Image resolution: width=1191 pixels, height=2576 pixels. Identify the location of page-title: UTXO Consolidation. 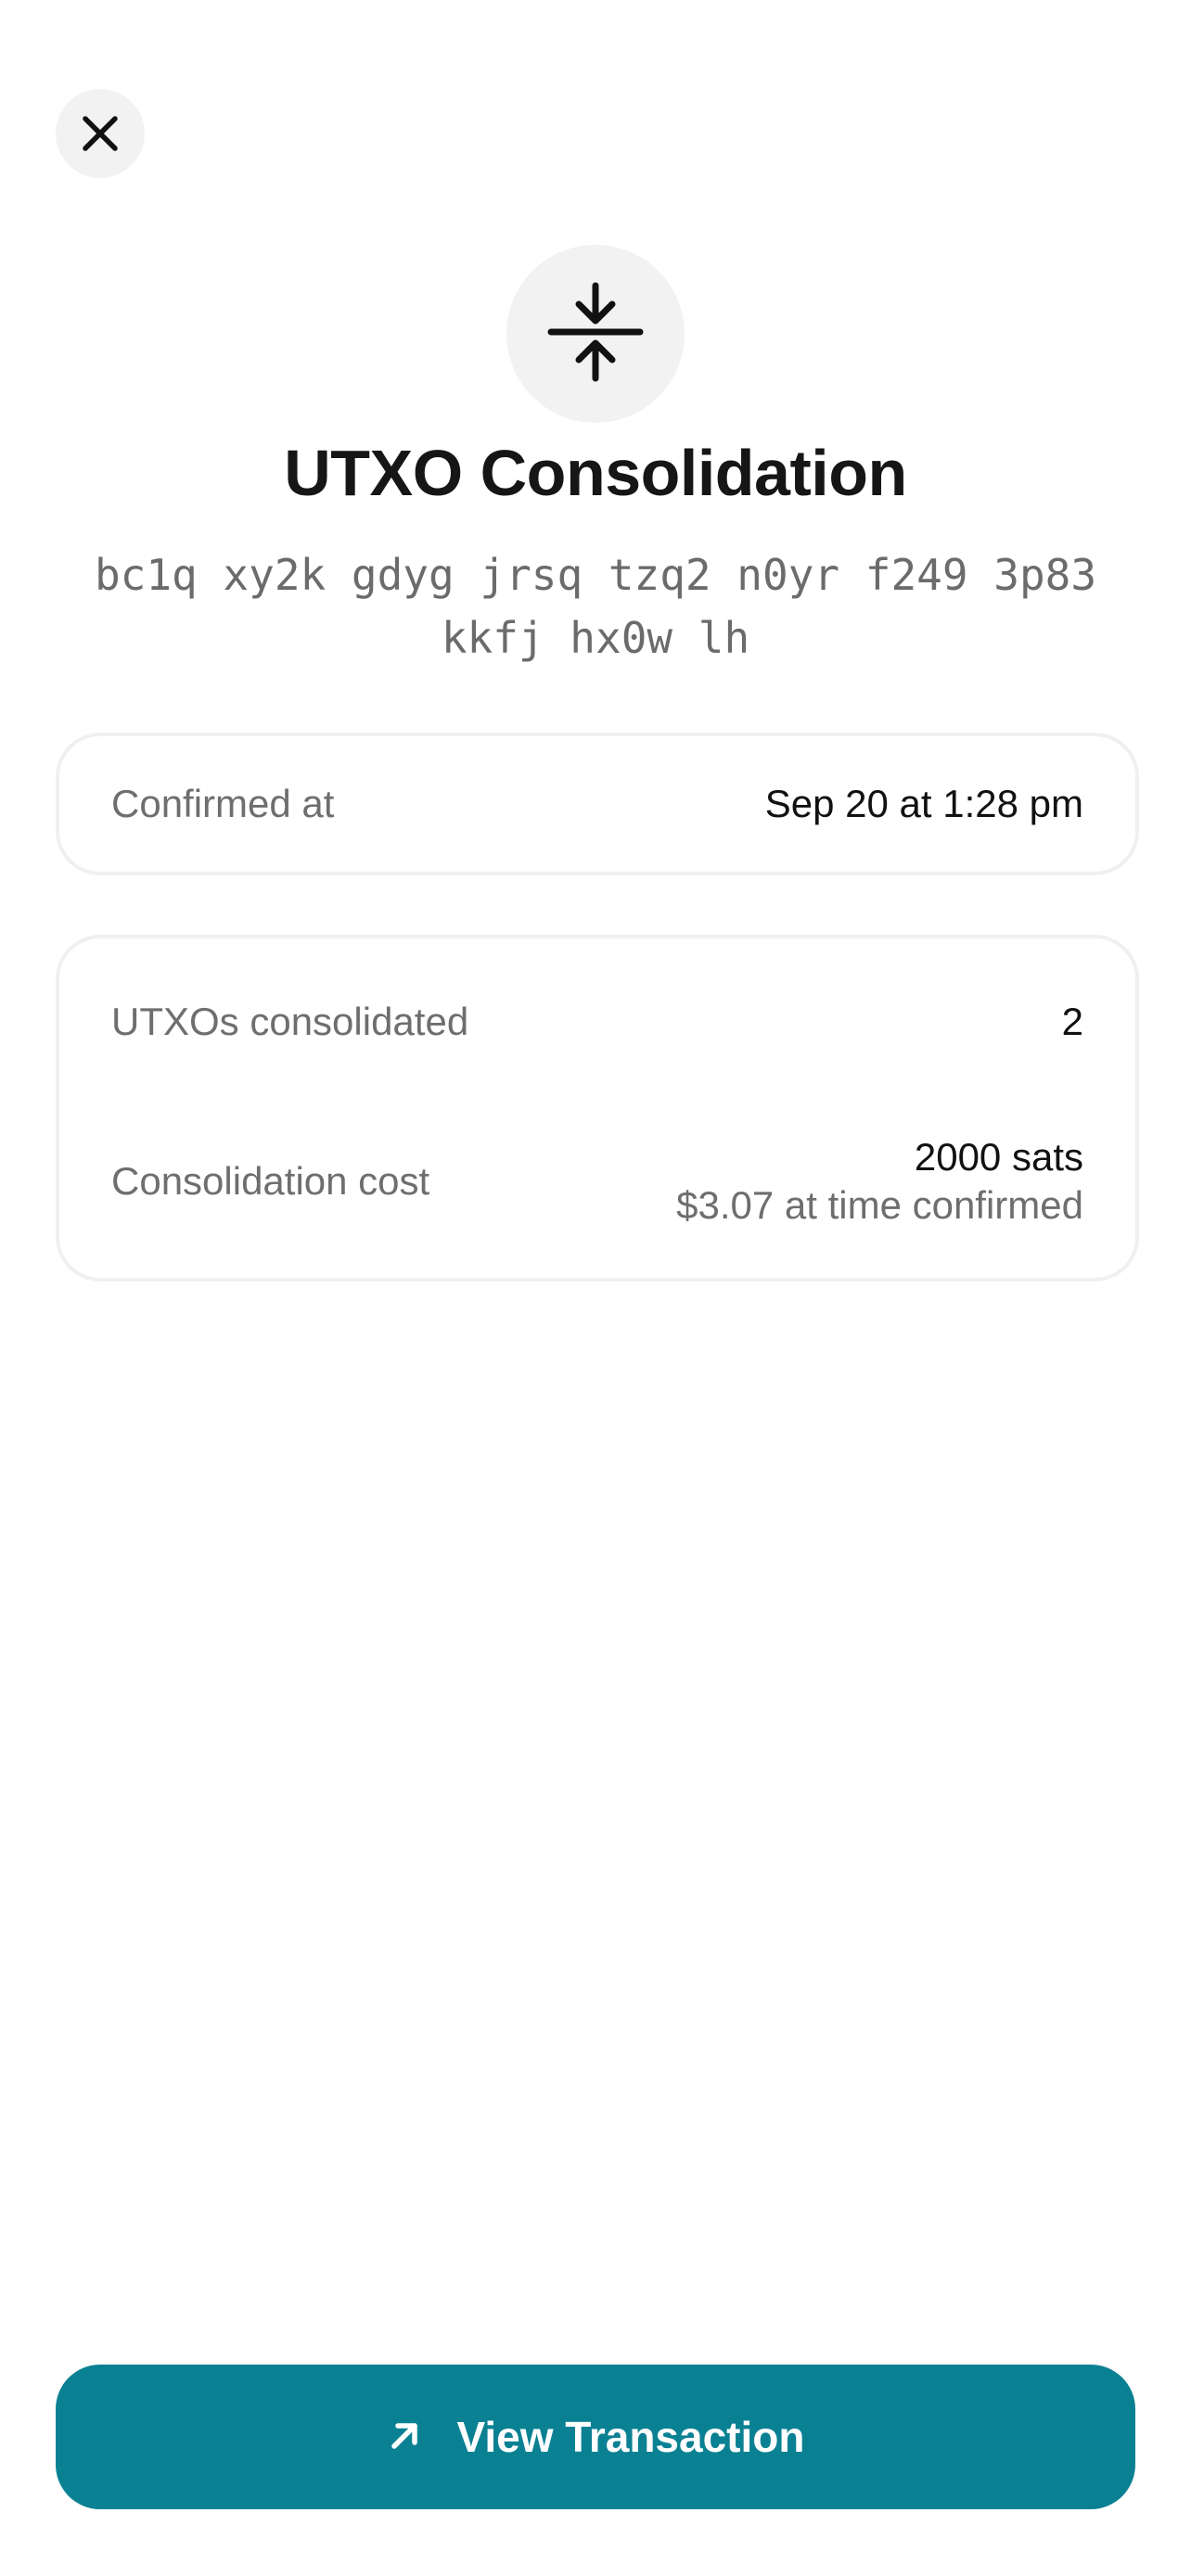
(595, 473).